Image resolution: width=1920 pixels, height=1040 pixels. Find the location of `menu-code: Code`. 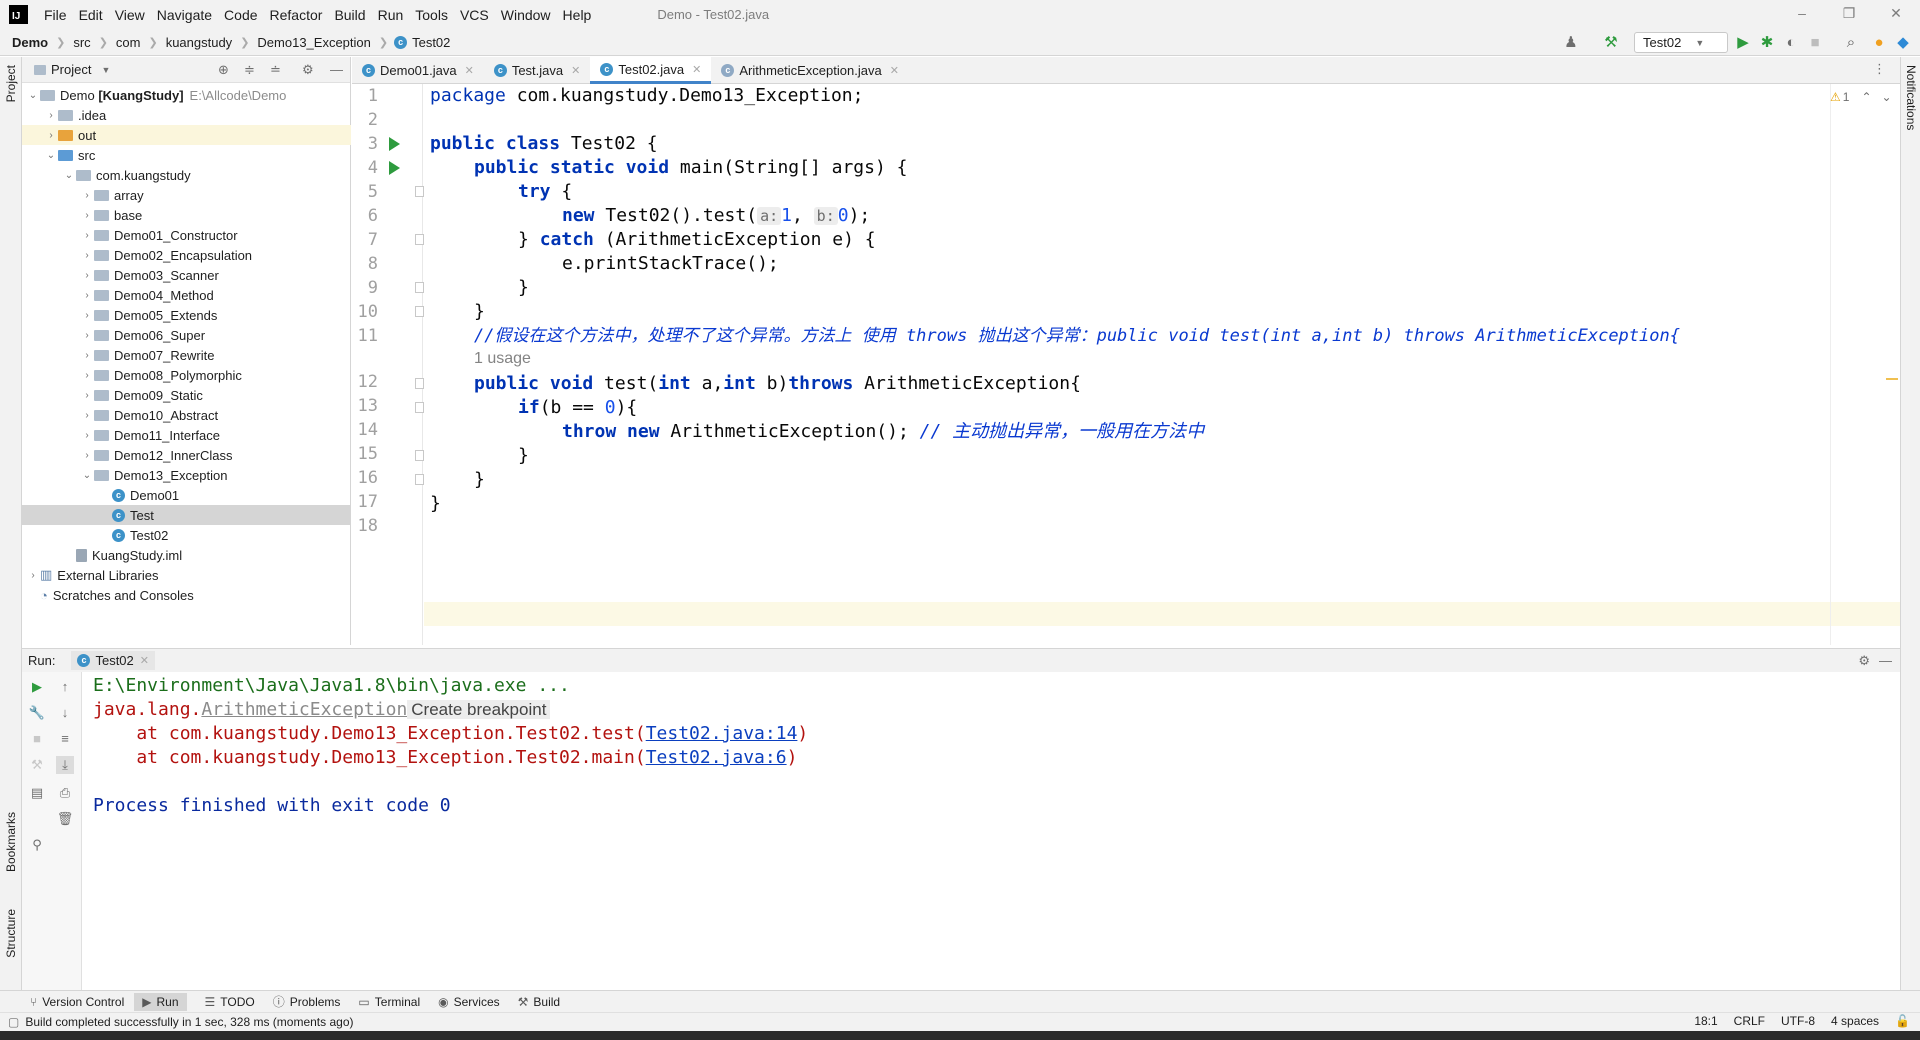

menu-code: Code is located at coordinates (240, 15).